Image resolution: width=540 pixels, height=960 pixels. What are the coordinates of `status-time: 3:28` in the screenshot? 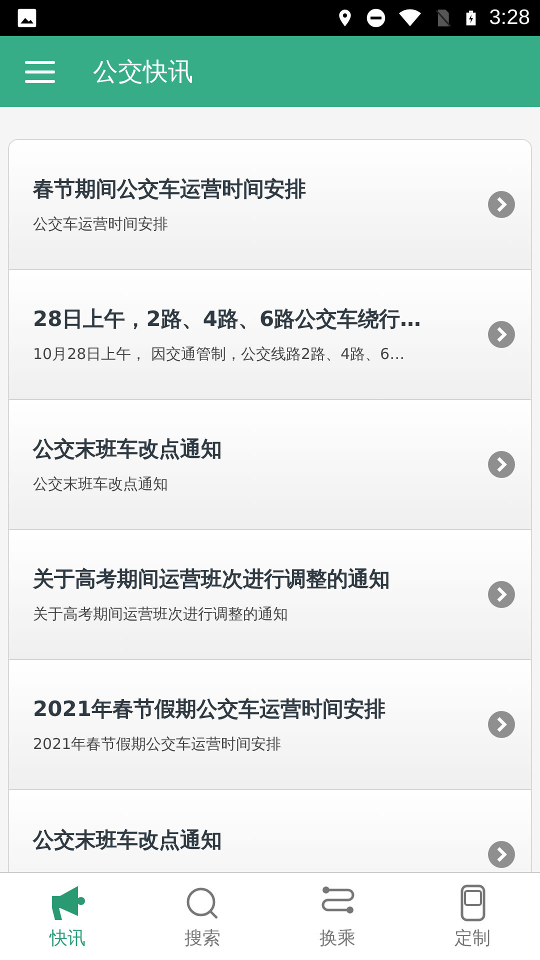 It's located at (509, 18).